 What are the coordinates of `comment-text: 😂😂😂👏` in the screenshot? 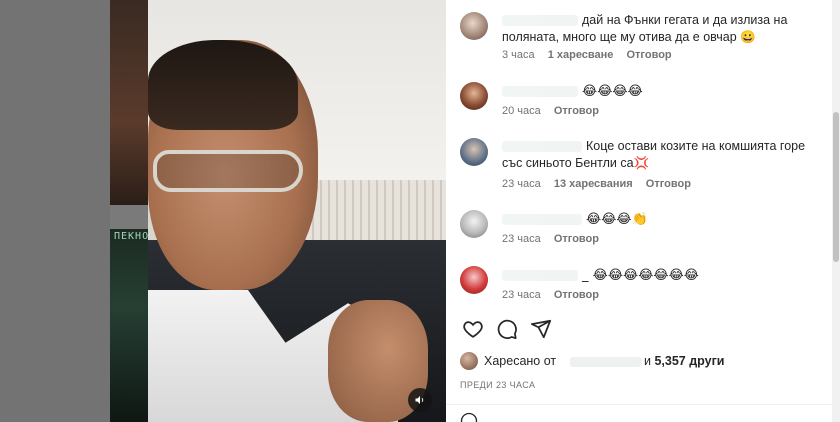 It's located at (662, 219).